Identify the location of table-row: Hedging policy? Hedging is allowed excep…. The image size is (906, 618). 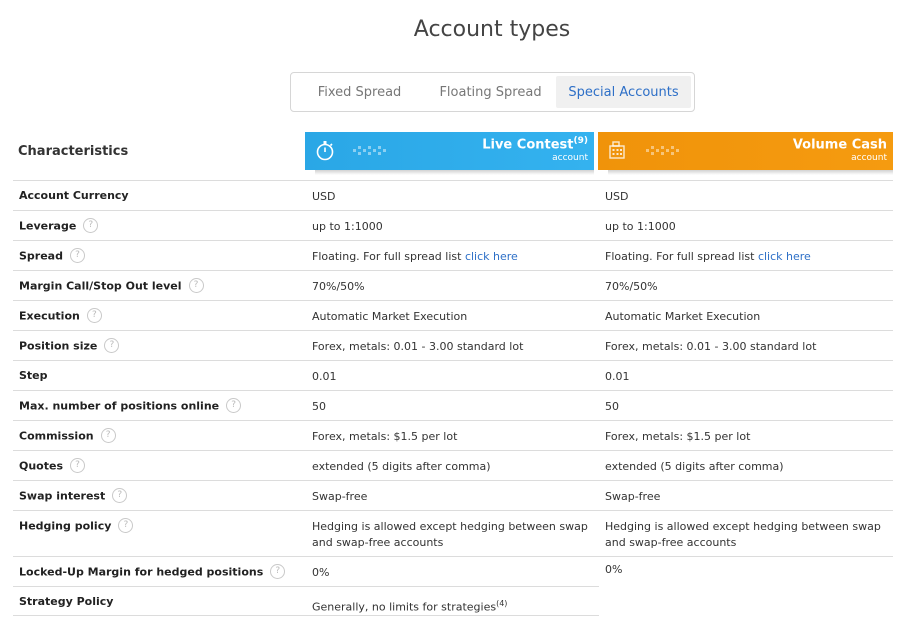
(453, 533).